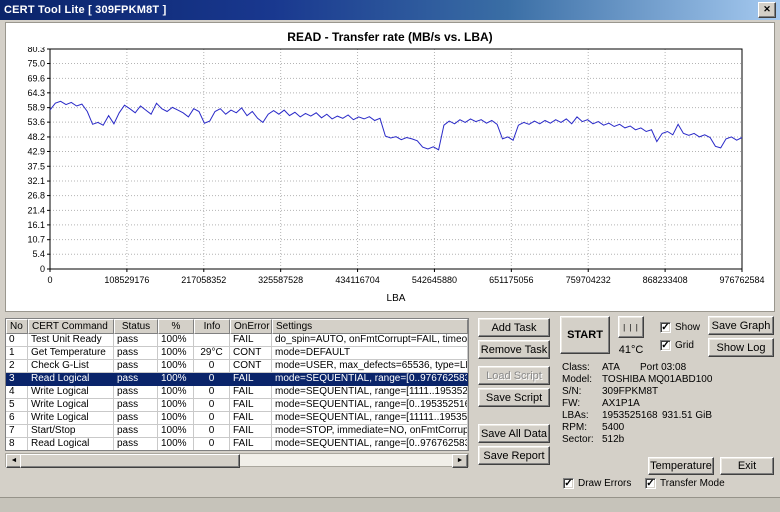 Image resolution: width=780 pixels, height=512 pixels. What do you see at coordinates (280, 280) in the screenshot?
I see `svg-text: 325587528` at bounding box center [280, 280].